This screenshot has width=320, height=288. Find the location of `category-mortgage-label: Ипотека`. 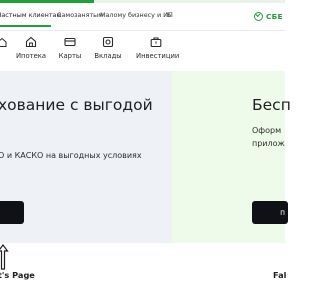

category-mortgage-label: Ипотека is located at coordinates (31, 56).